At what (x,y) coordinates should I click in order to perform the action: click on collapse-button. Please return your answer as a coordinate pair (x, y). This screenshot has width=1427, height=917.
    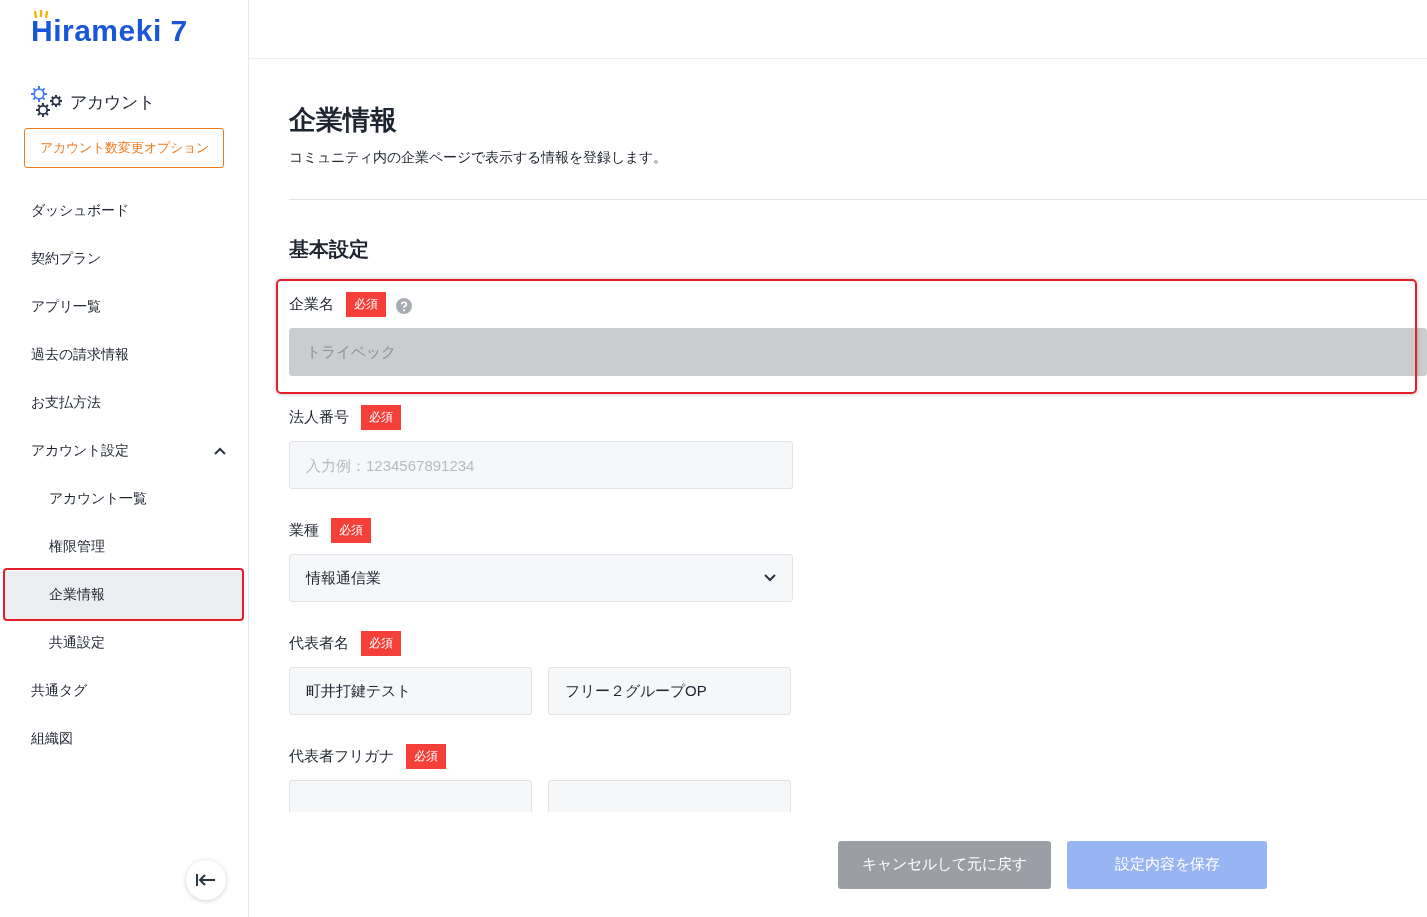
    Looking at the image, I should click on (206, 880).